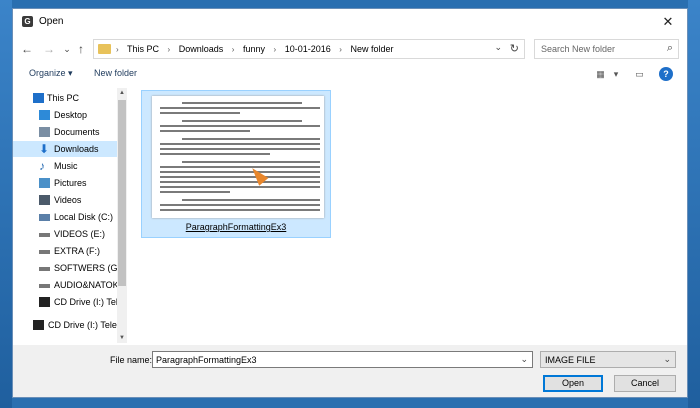  I want to click on open-button: Open, so click(573, 383).